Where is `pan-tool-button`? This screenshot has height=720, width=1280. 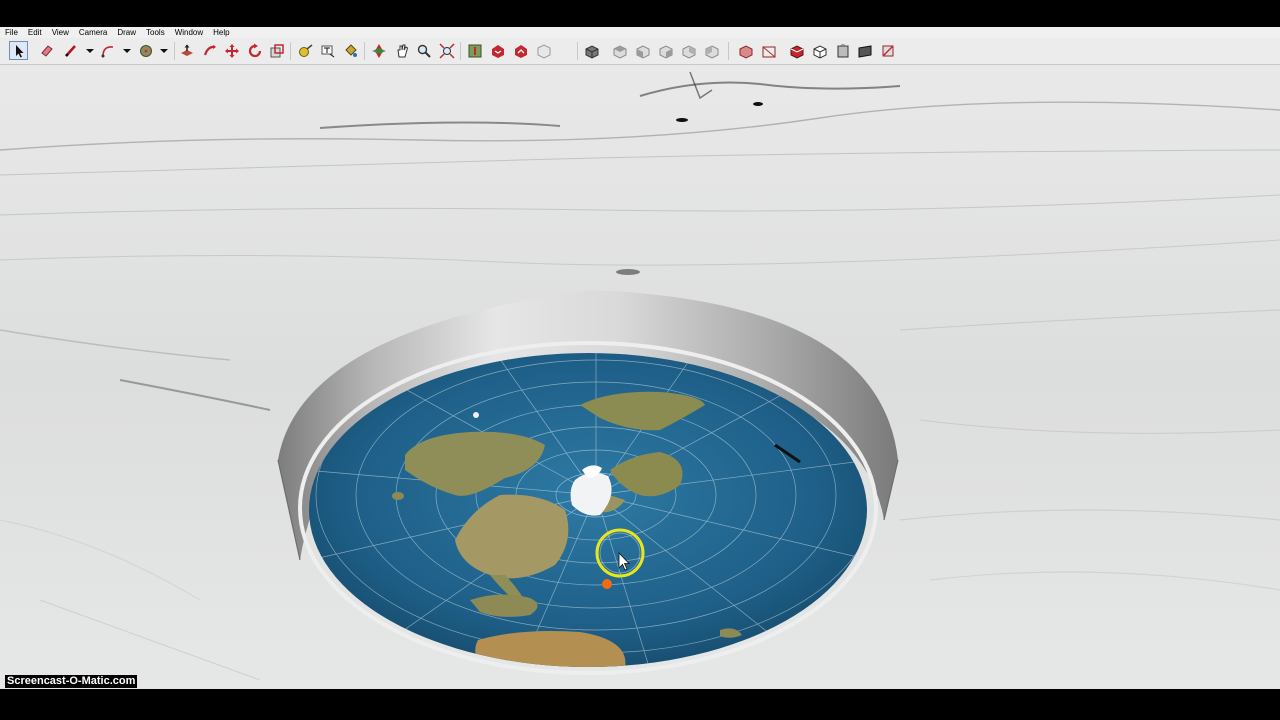
pan-tool-button is located at coordinates (401, 50).